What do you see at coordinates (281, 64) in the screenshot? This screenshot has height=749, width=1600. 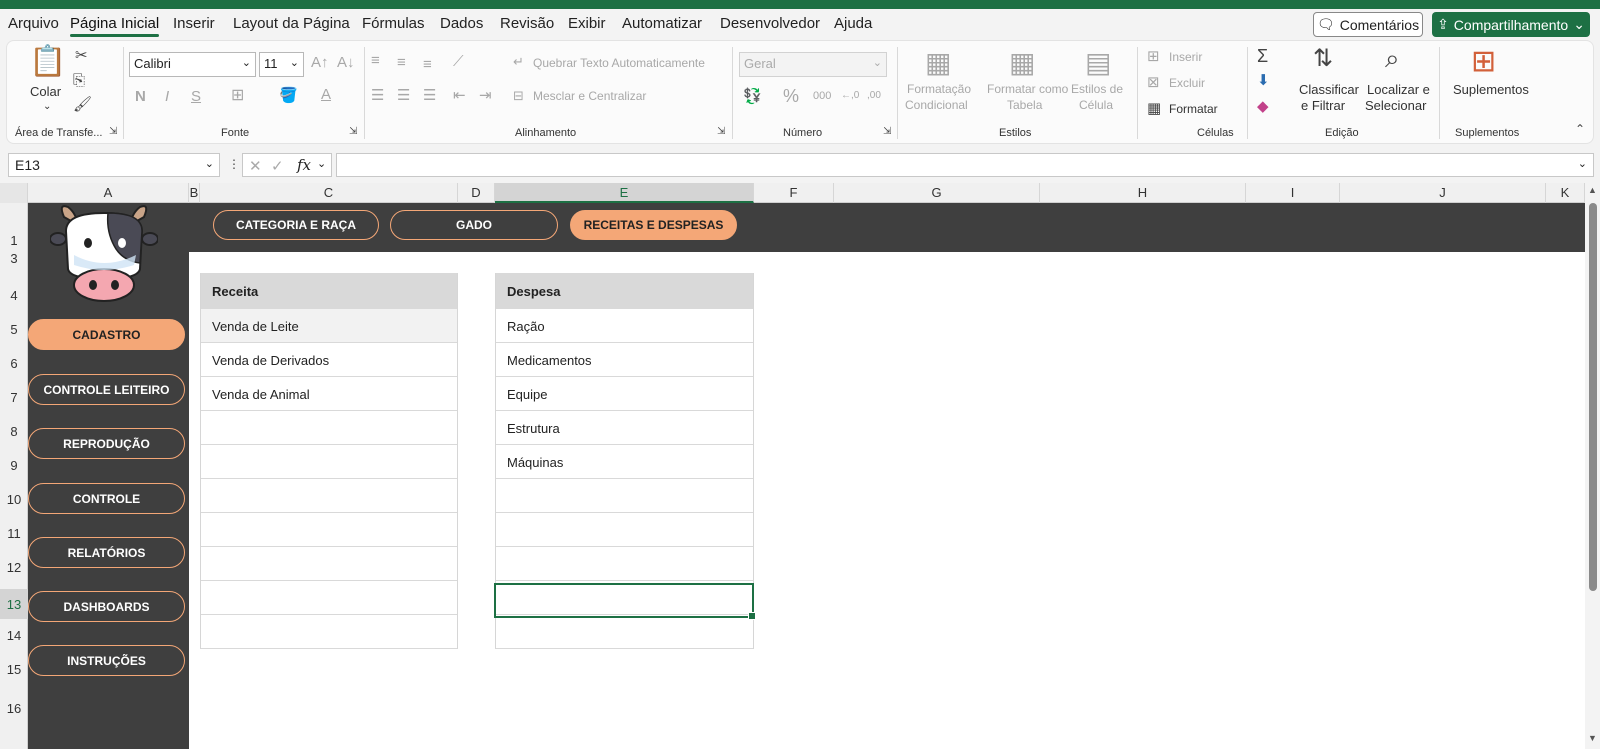 I see `font-size-select: 11 ⌄` at bounding box center [281, 64].